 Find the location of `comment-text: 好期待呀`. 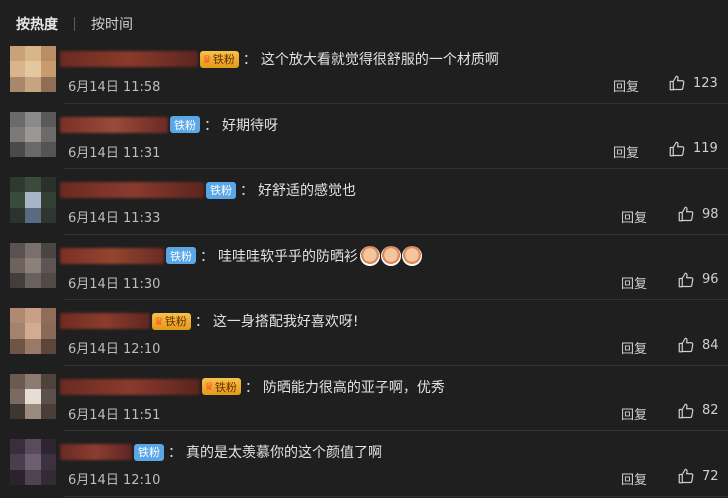

comment-text: 好期待呀 is located at coordinates (250, 125).